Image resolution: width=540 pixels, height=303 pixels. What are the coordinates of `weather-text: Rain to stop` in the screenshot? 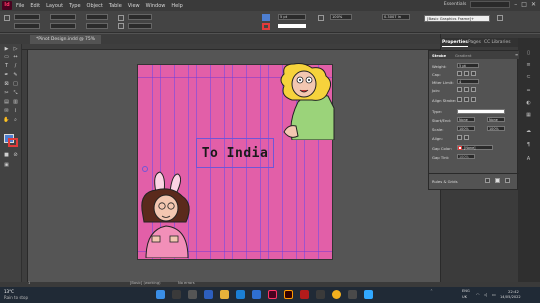 It's located at (16, 297).